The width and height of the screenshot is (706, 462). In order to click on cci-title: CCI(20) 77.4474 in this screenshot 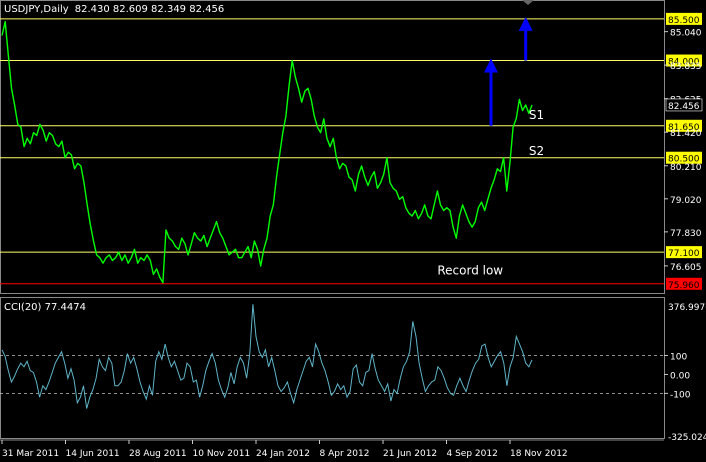, I will do `click(45, 307)`.